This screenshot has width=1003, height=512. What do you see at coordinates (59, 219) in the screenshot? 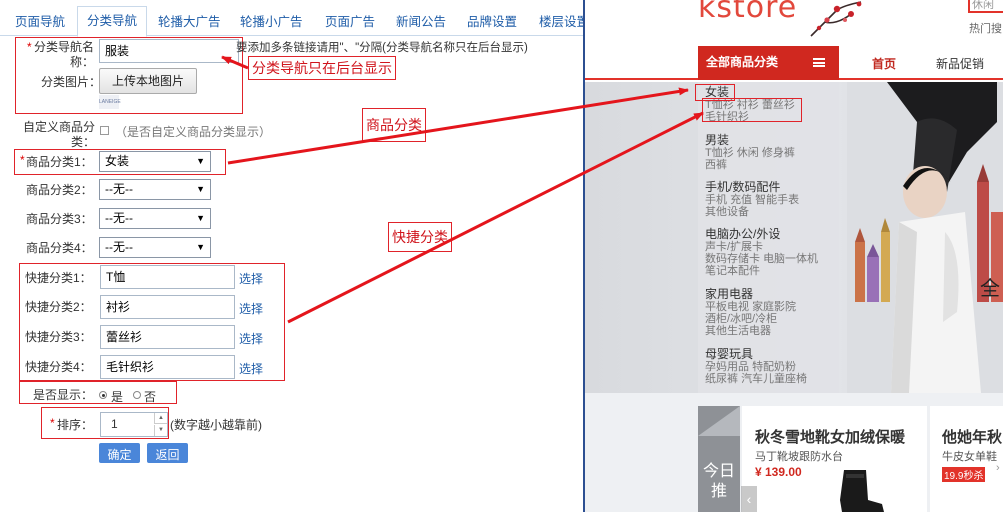
I see `category3-label: 商品分类3：` at bounding box center [59, 219].